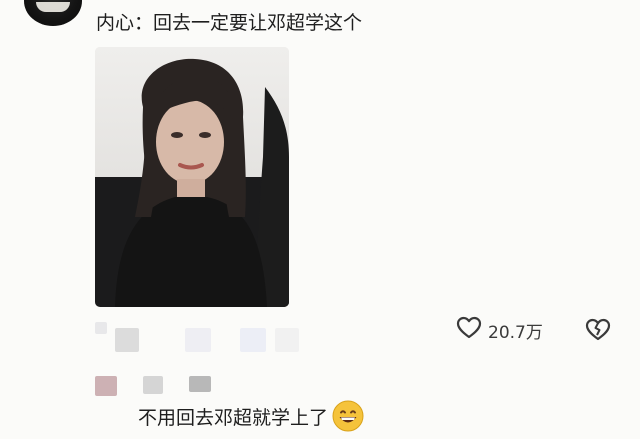 This screenshot has width=640, height=439. Describe the element at coordinates (53, 13) in the screenshot. I see `user-avatar` at that location.